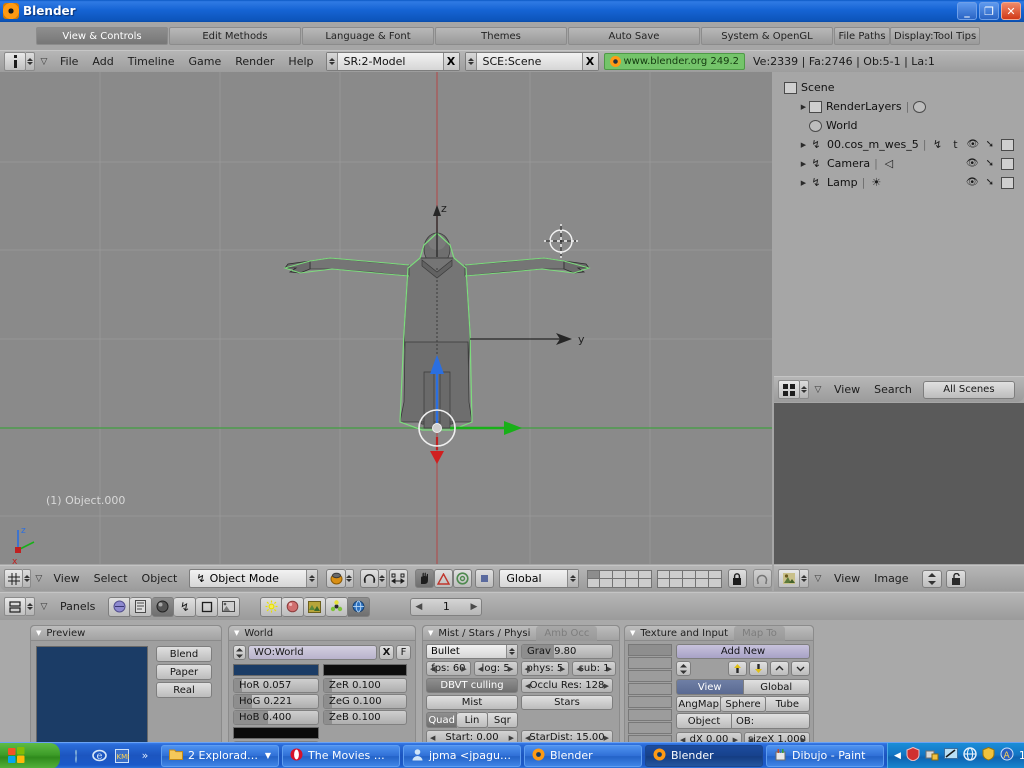 The height and width of the screenshot is (768, 1024). What do you see at coordinates (382, 578) in the screenshot?
I see `pivot-spinner` at bounding box center [382, 578].